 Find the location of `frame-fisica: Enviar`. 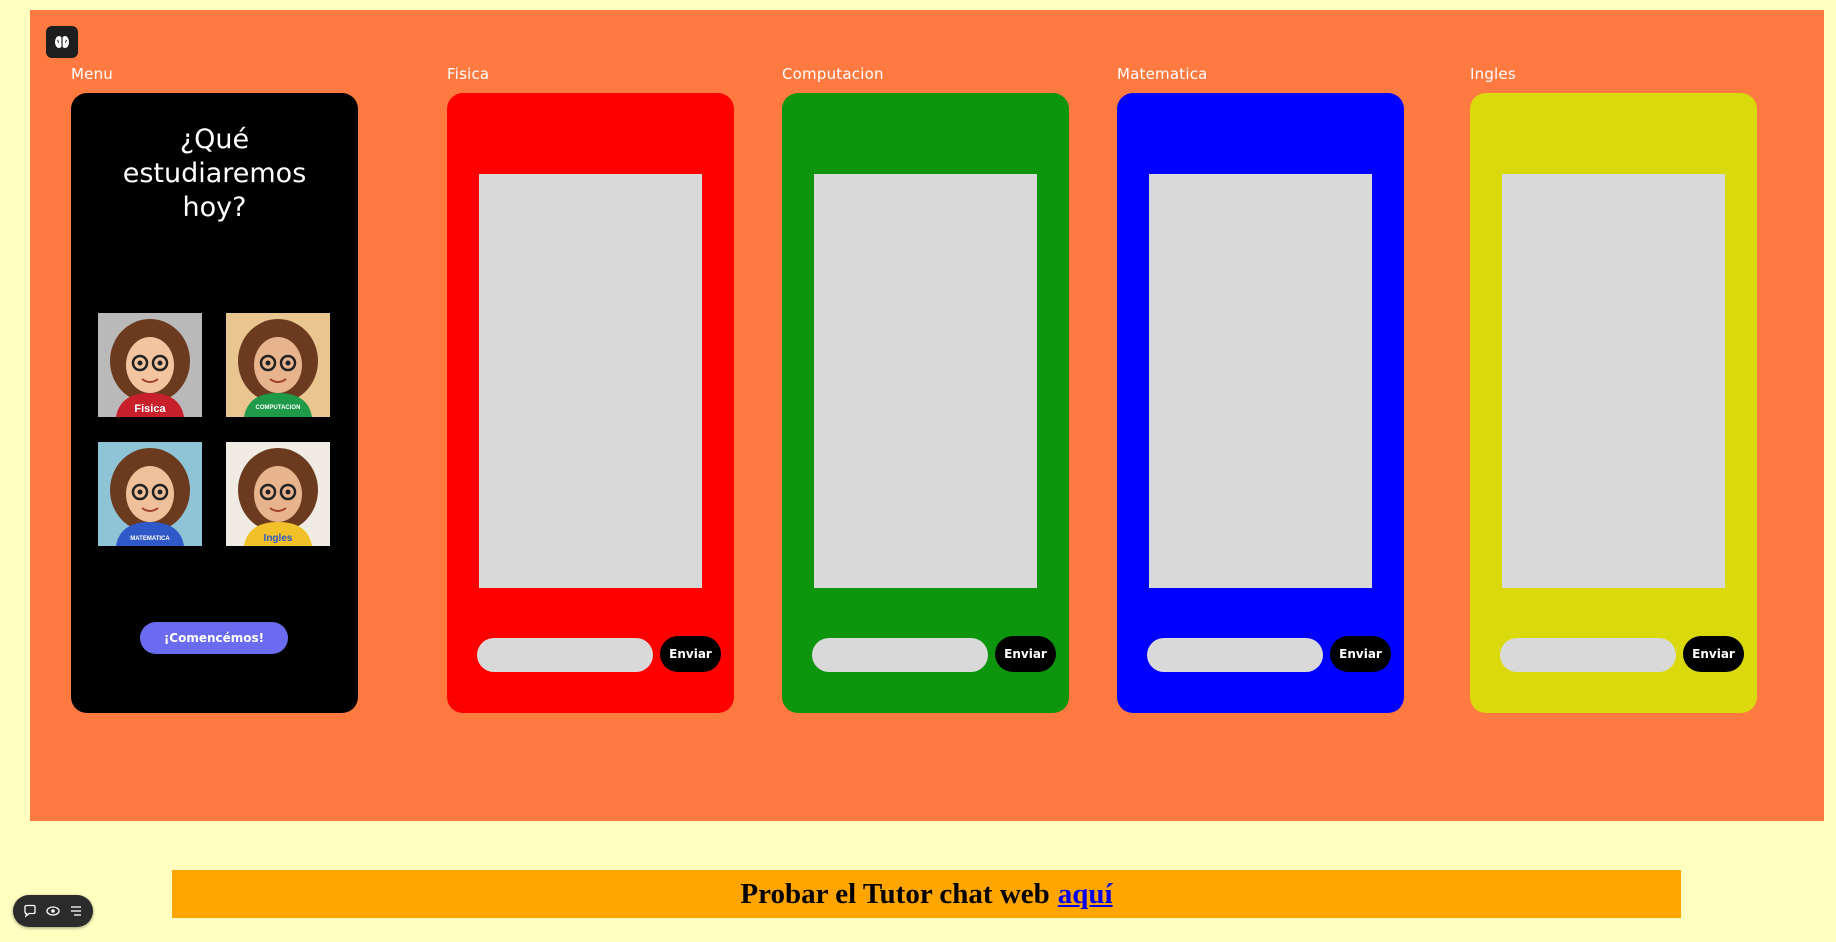

frame-fisica: Enviar is located at coordinates (590, 403).